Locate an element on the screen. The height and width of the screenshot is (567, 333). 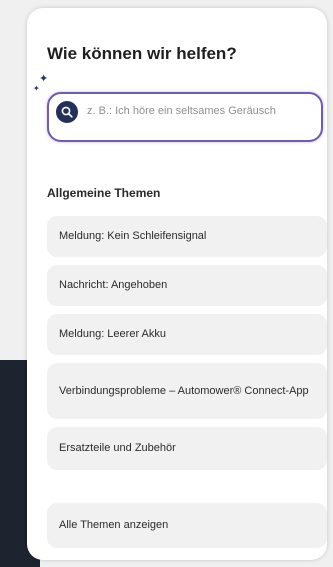
topic-no-loop-signal: Meldung: Kein Schleifensignal is located at coordinates (187, 236).